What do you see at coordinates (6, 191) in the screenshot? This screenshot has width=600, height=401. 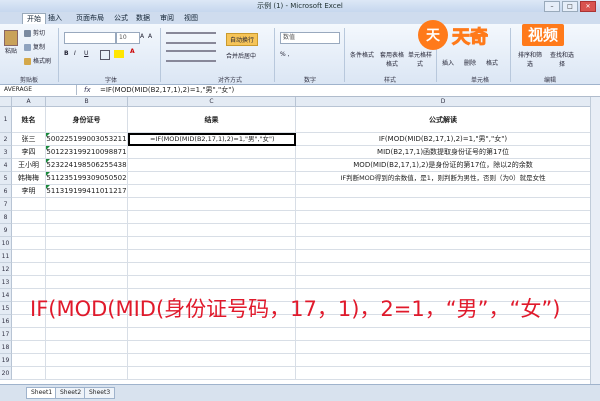 I see `row-header: 6` at bounding box center [6, 191].